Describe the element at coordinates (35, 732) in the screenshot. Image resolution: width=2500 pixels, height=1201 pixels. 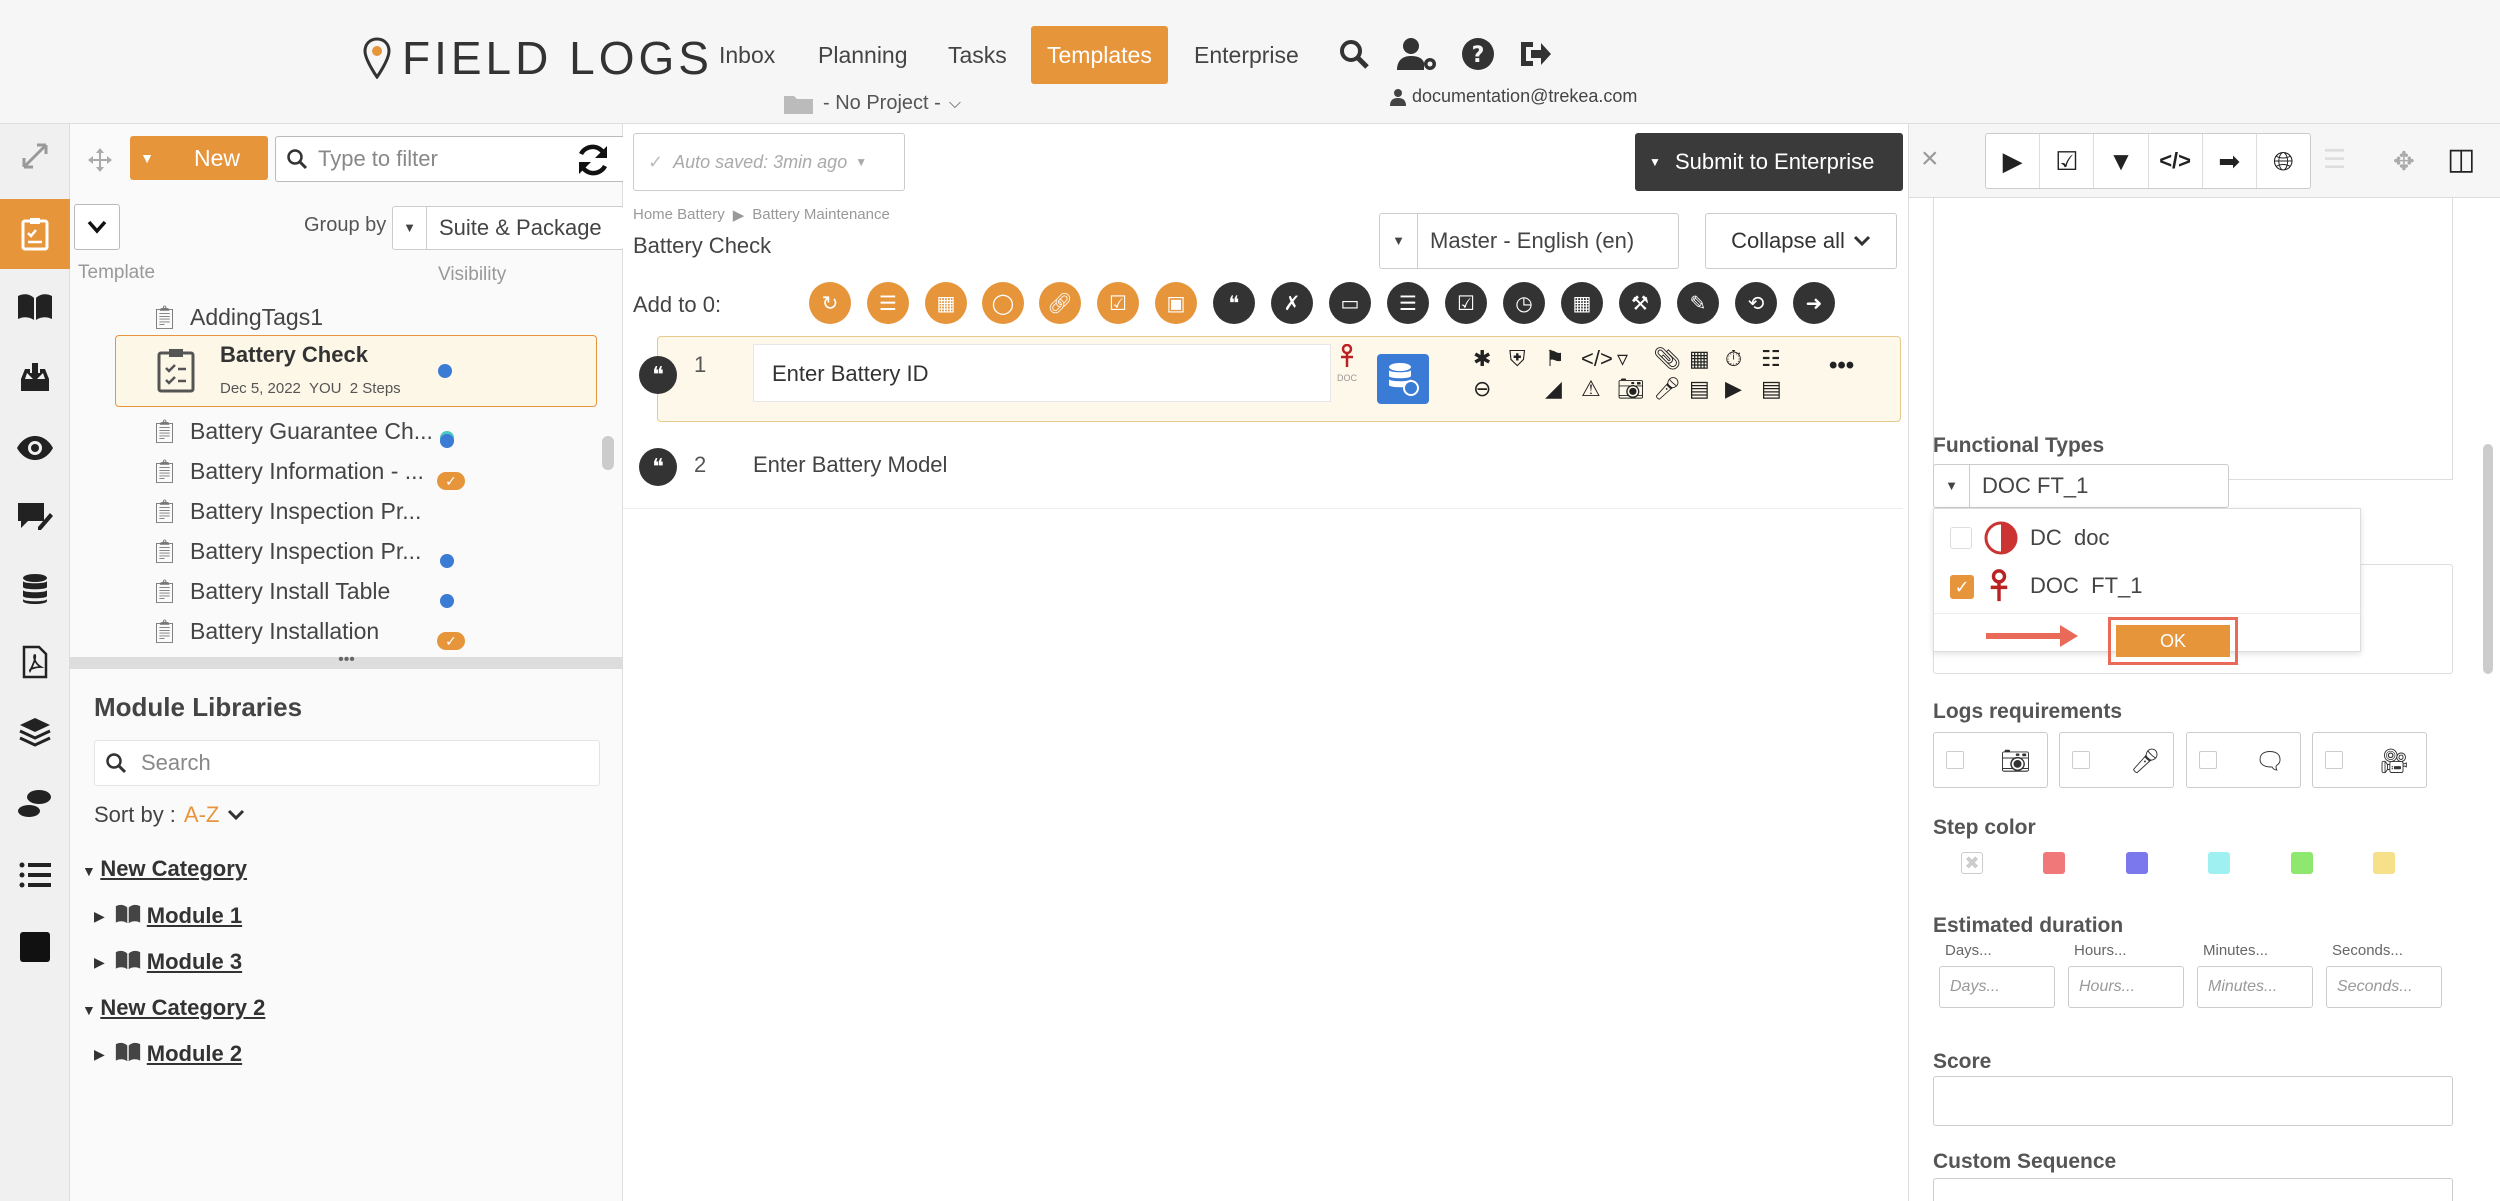
I see `layers-icon` at that location.